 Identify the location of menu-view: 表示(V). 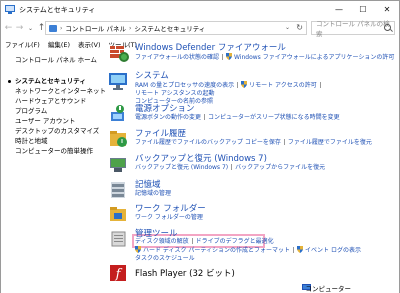
(89, 44).